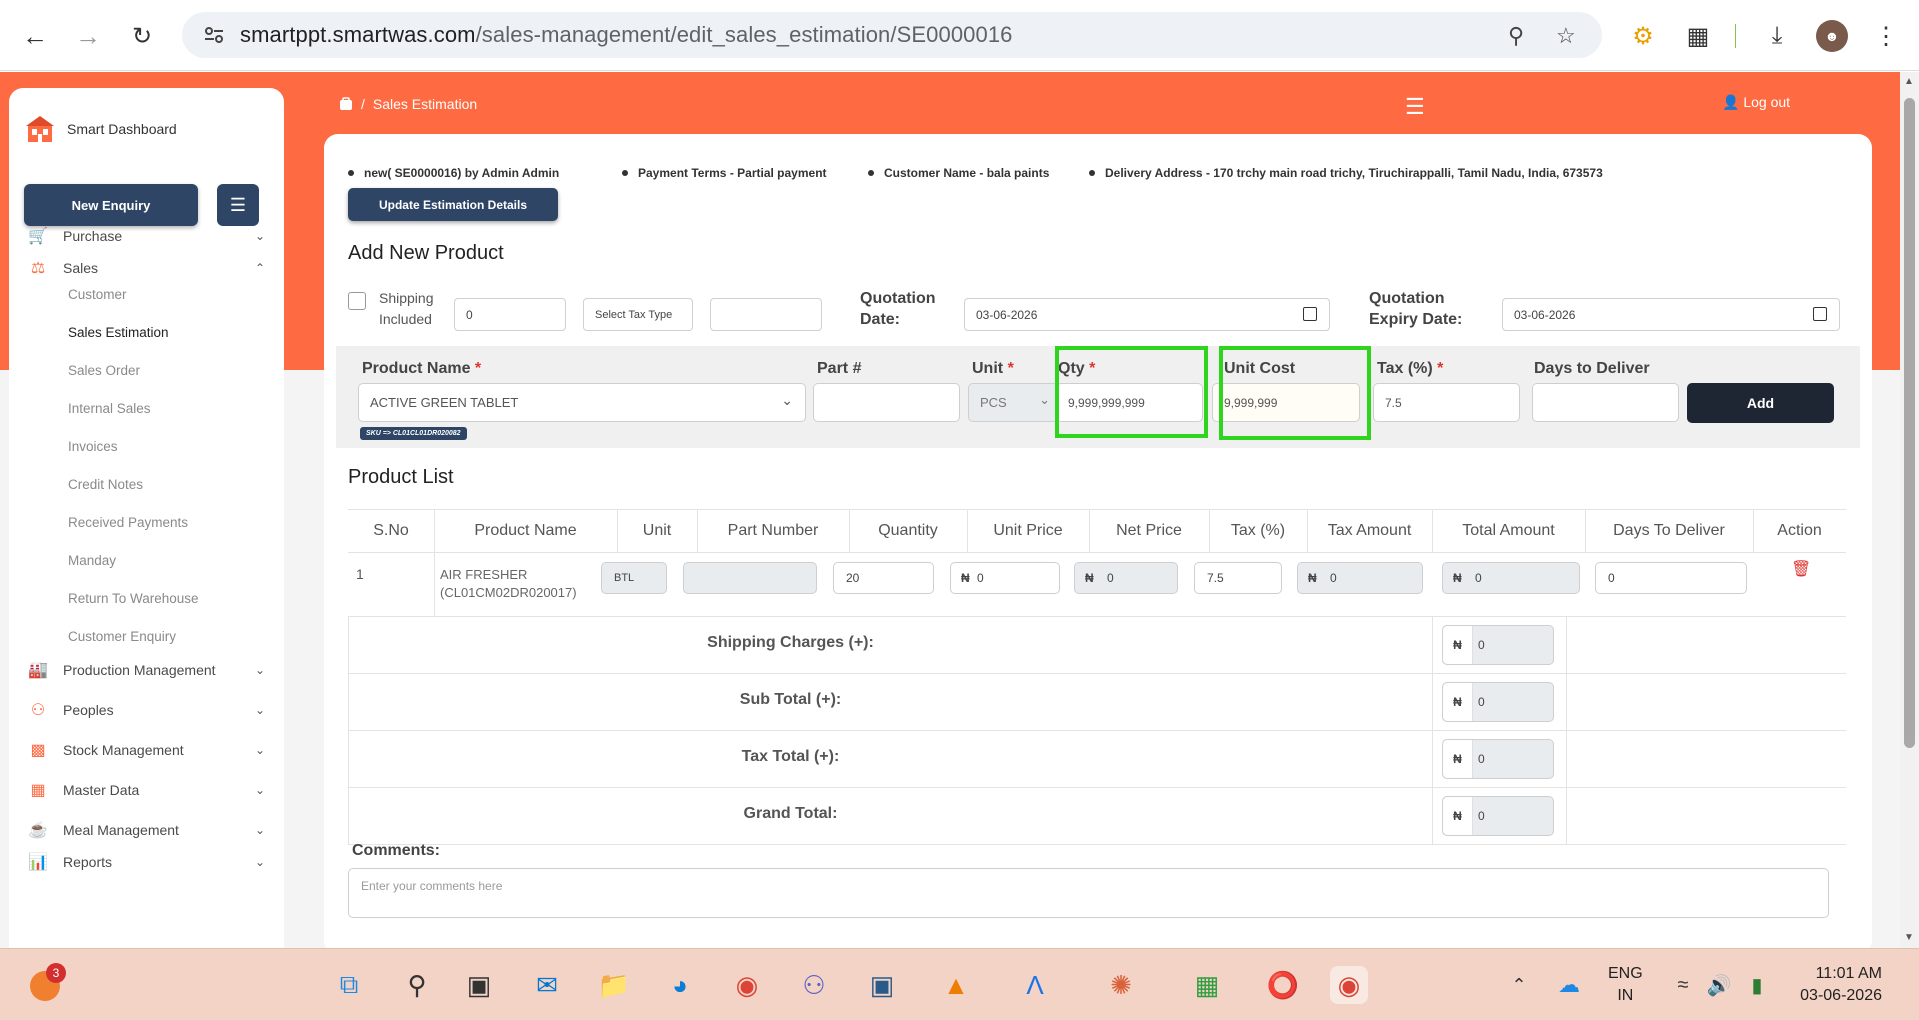 The image size is (1919, 1020). Describe the element at coordinates (510, 314) in the screenshot. I see `shipping-input: 0` at that location.